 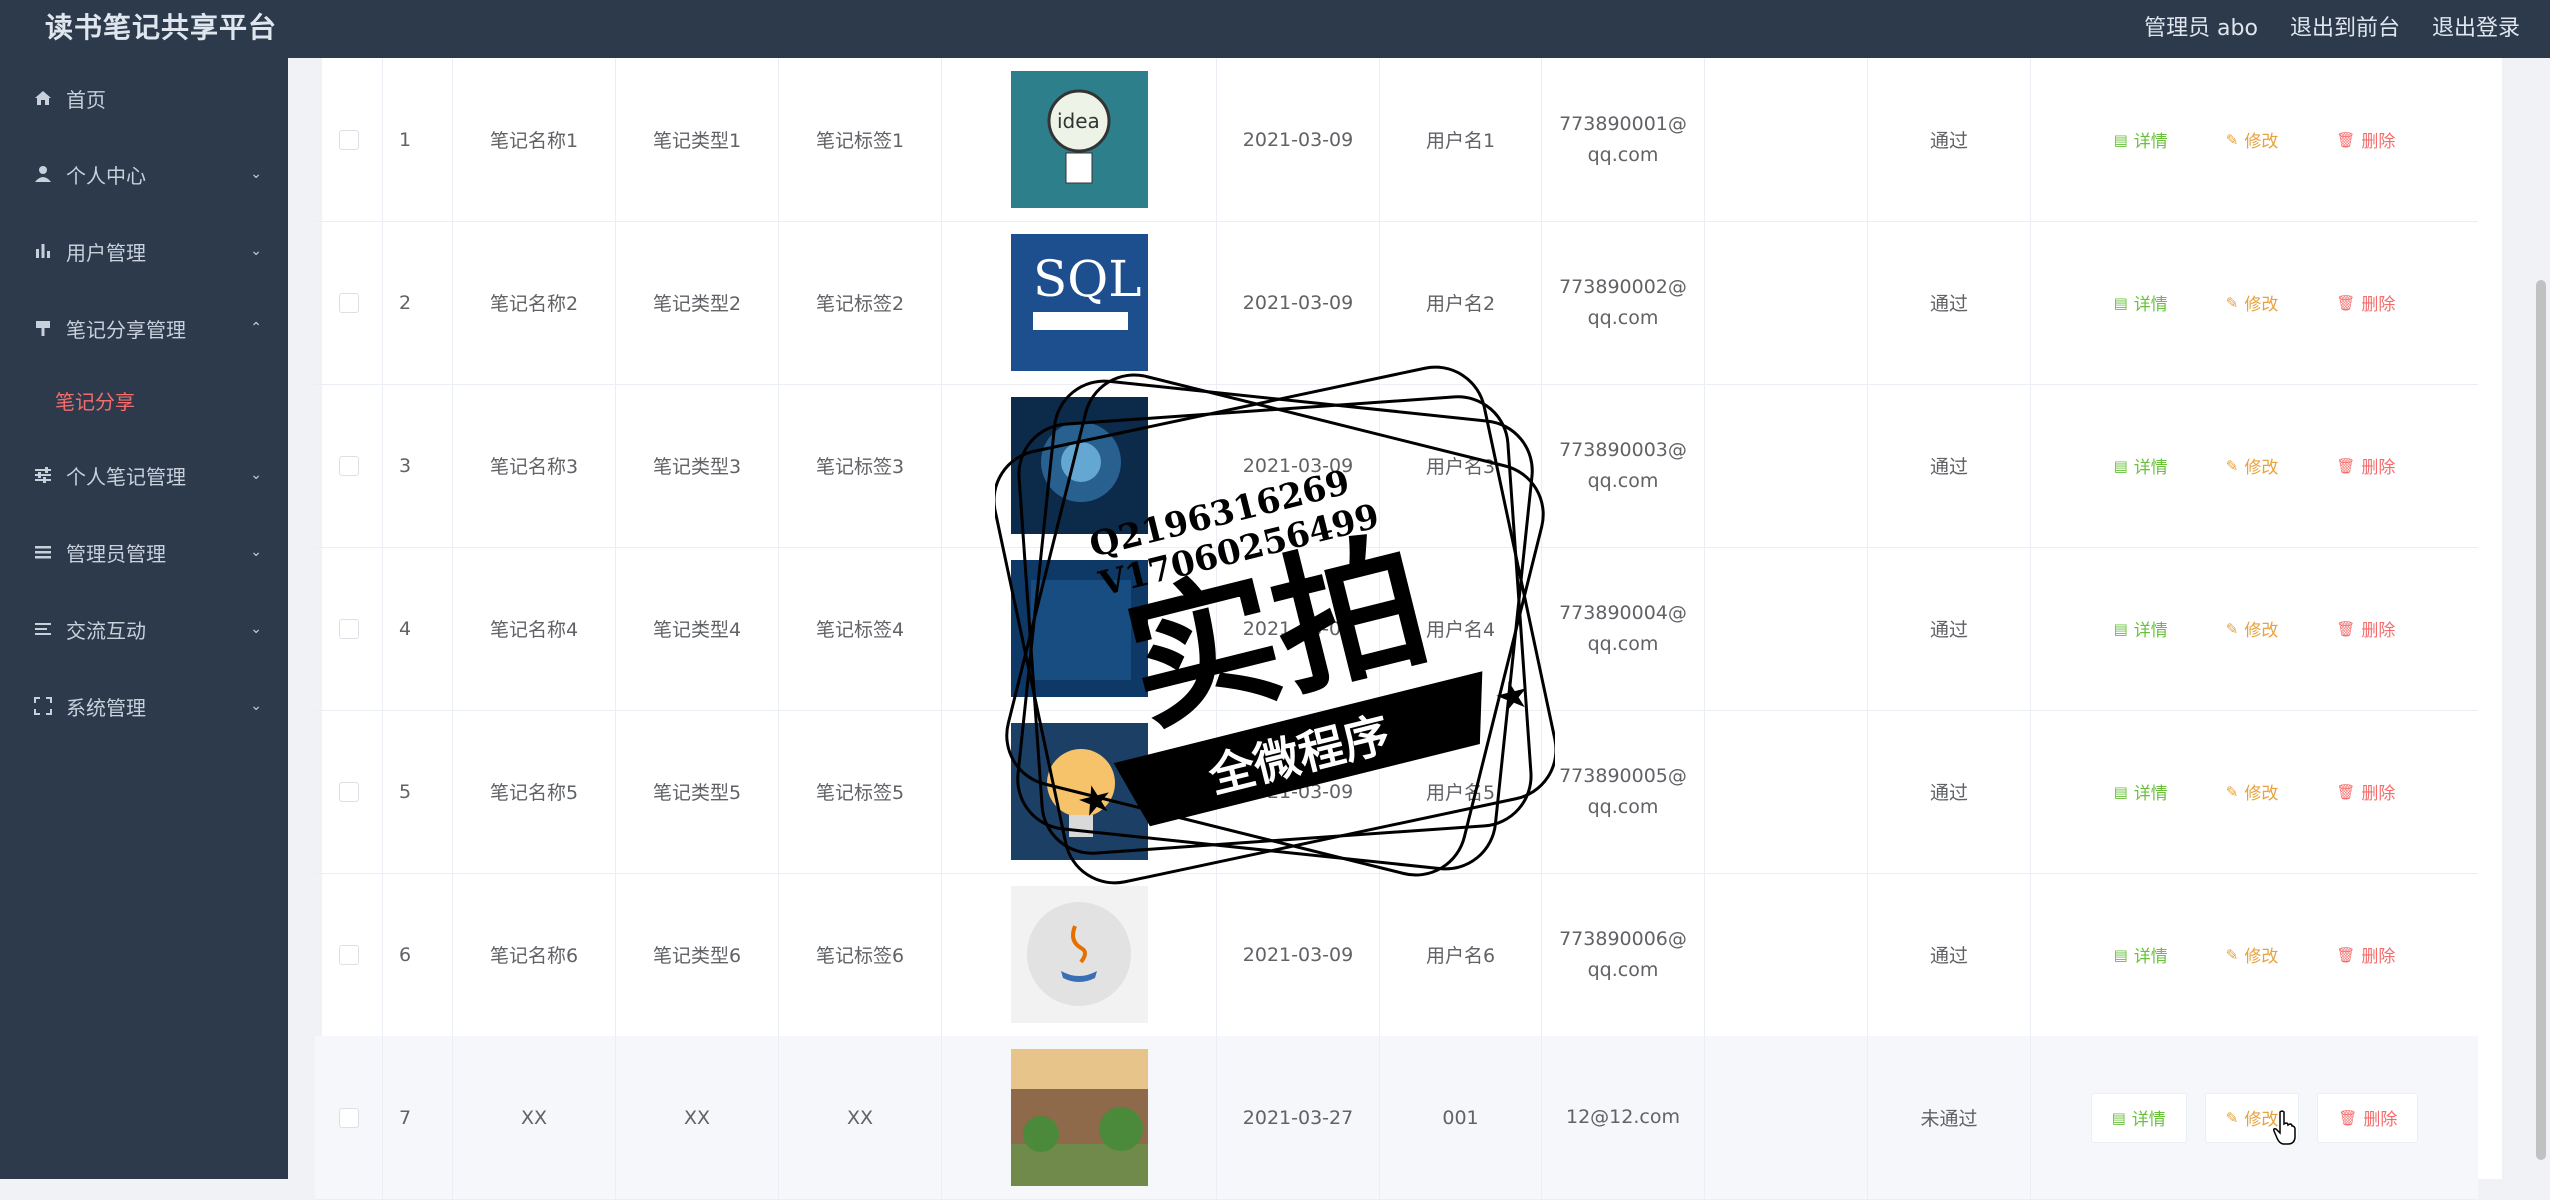 What do you see at coordinates (1078, 121) in the screenshot?
I see `svg-text: idea` at bounding box center [1078, 121].